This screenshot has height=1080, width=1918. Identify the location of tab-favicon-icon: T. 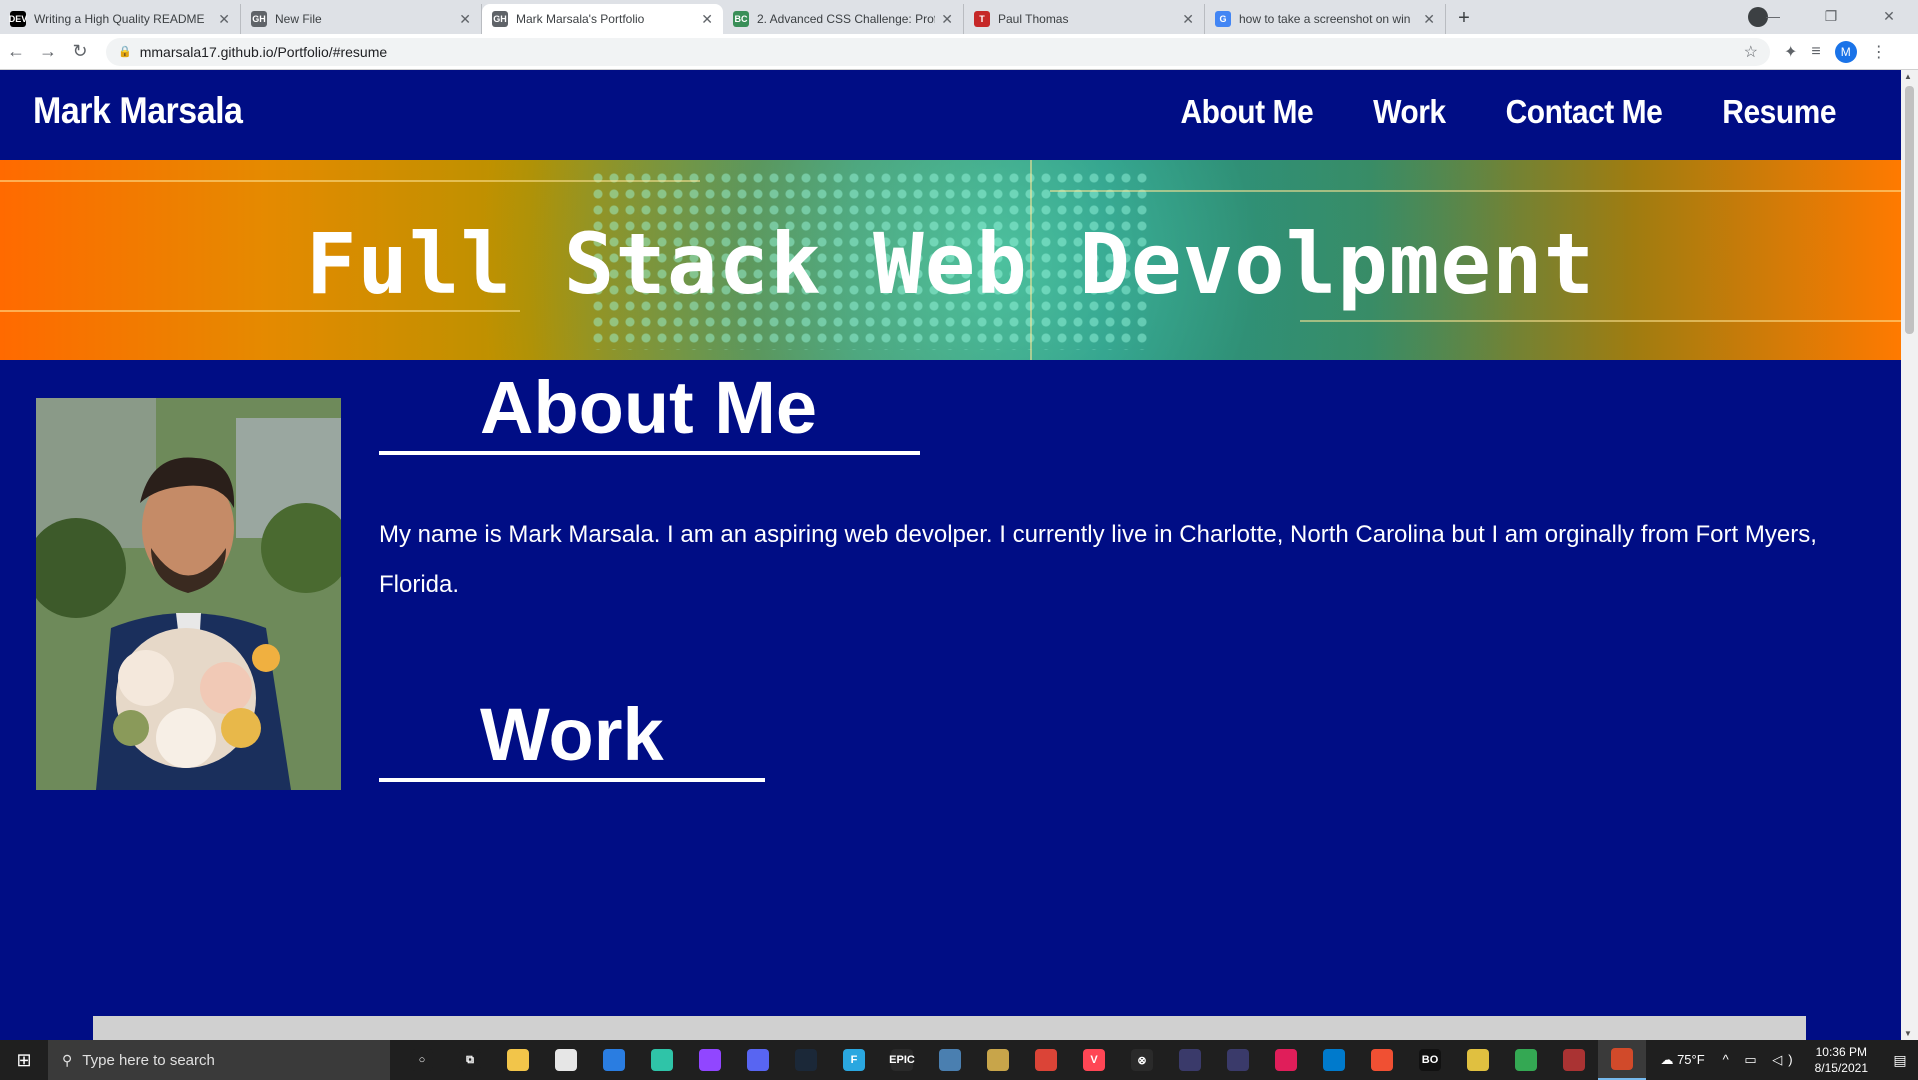
(982, 19).